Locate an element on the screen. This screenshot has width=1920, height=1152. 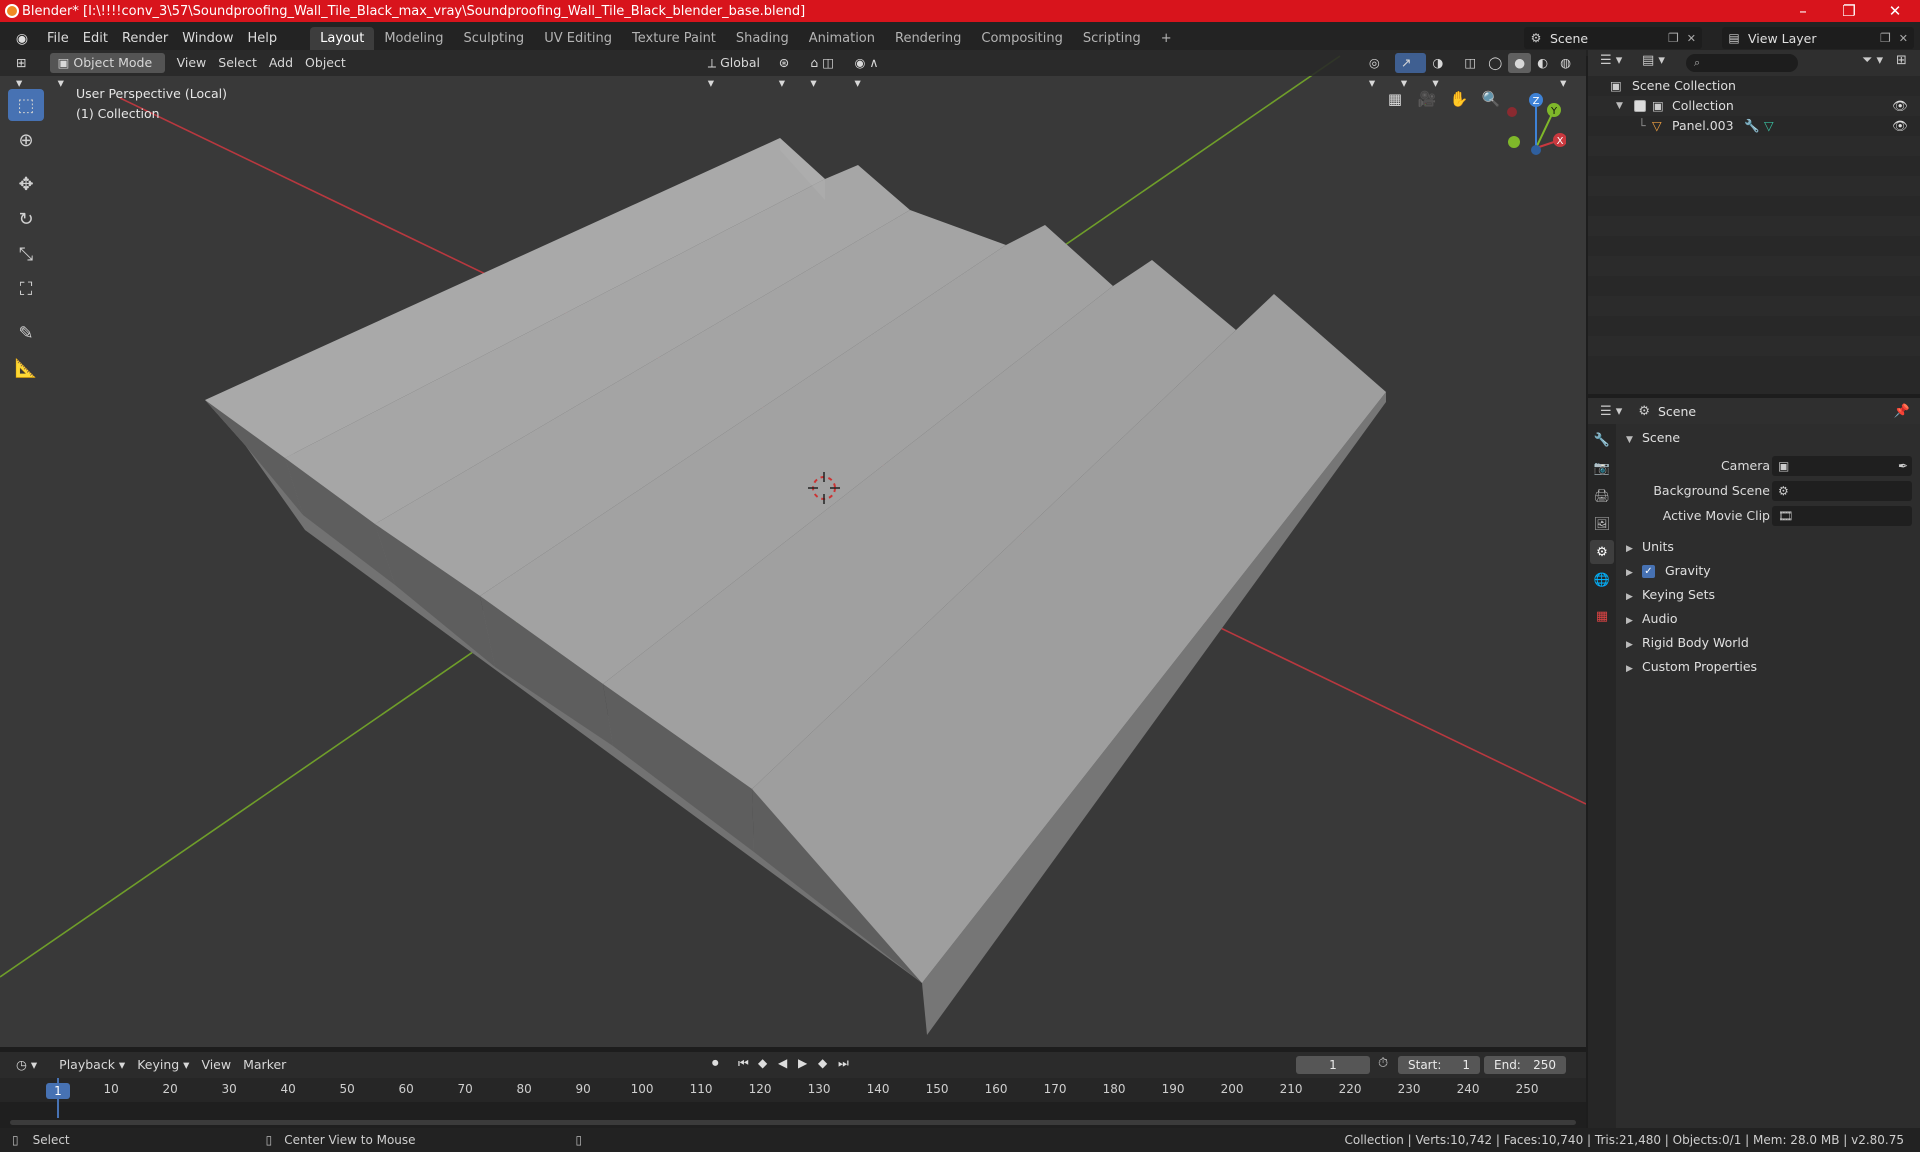
neg-x-axis-icon is located at coordinates (1512, 112).